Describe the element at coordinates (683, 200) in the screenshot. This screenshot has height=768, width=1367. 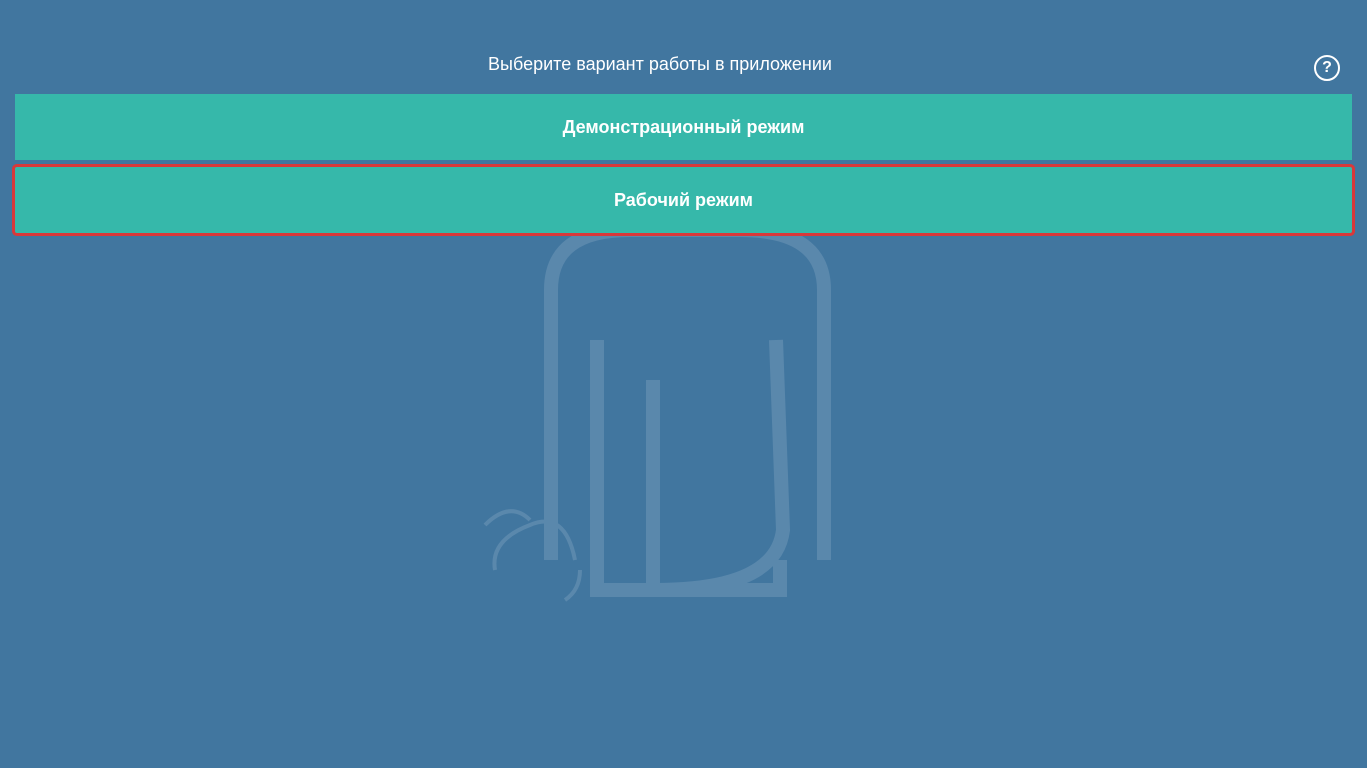
I see `work-mode-button: Рабочий режим` at that location.